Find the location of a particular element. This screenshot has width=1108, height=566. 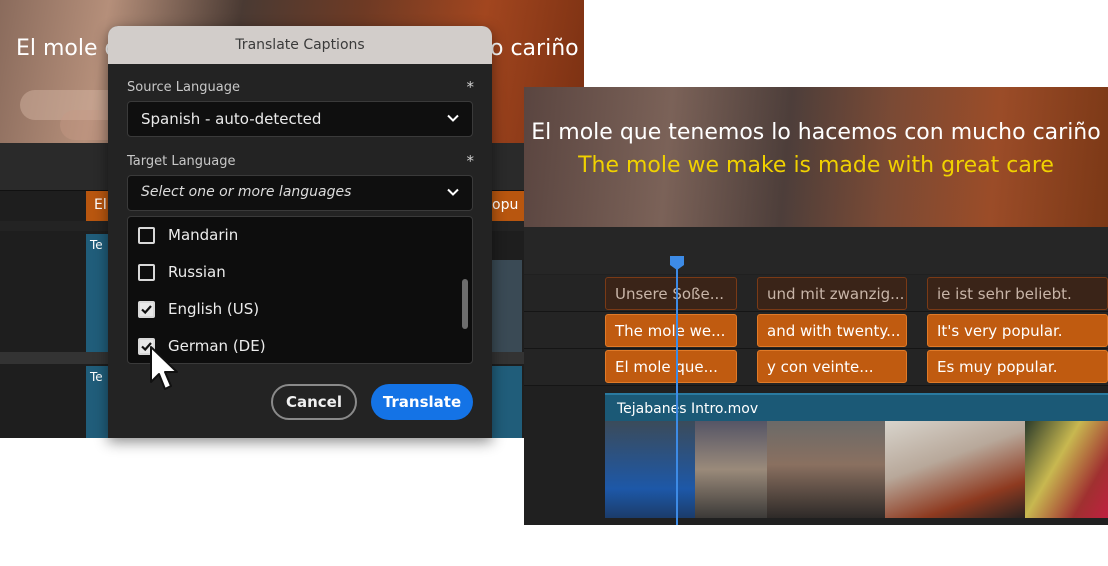

checkbox-checked is located at coordinates (146, 309).